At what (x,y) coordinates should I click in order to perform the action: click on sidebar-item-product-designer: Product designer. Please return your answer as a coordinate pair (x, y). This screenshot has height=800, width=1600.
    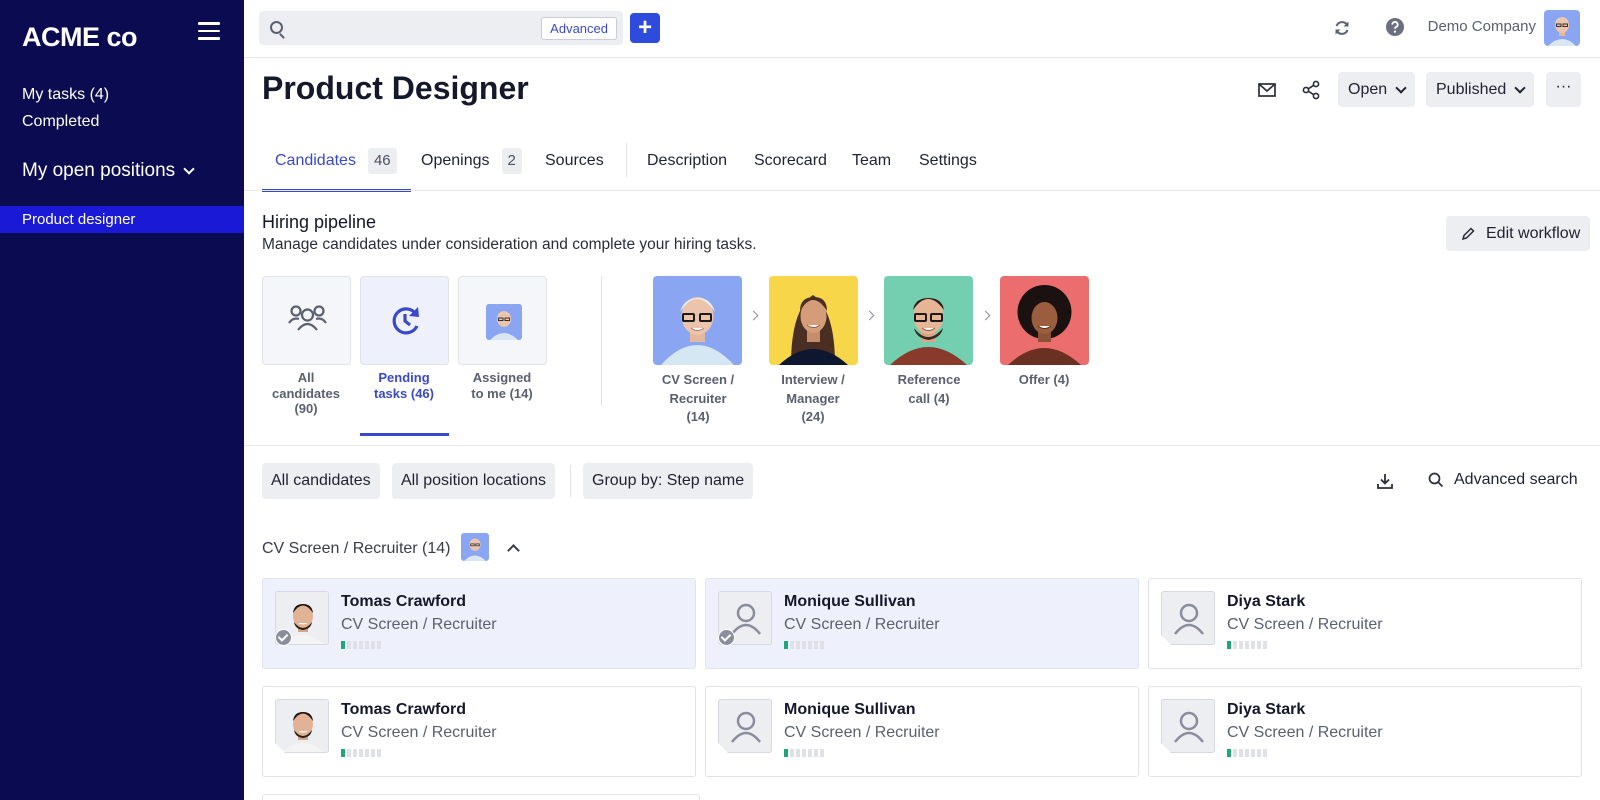
    Looking at the image, I should click on (122, 219).